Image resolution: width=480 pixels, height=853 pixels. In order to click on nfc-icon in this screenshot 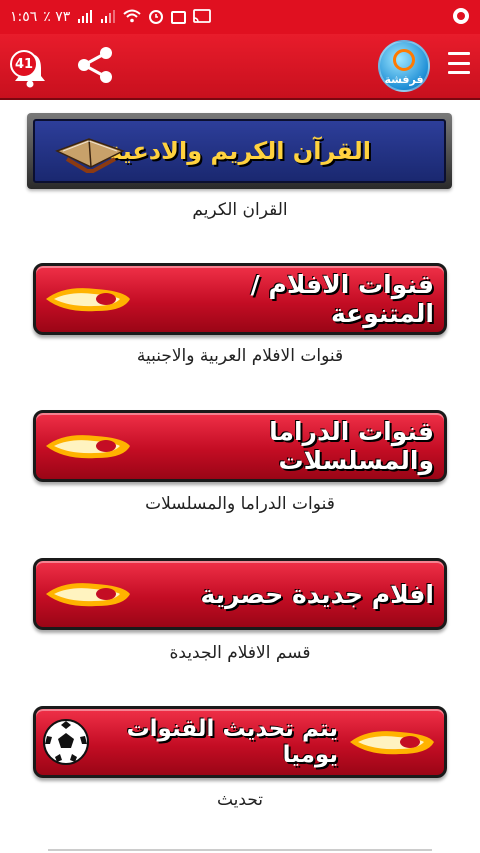, I will do `click(179, 17)`.